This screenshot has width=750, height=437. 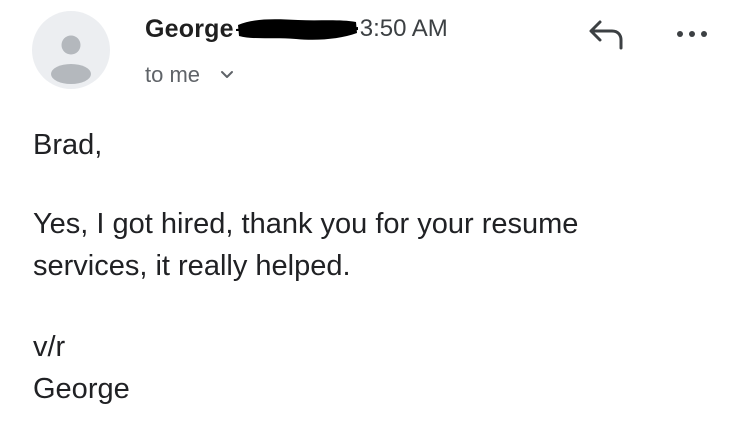 What do you see at coordinates (189, 29) in the screenshot?
I see `sender-name: George` at bounding box center [189, 29].